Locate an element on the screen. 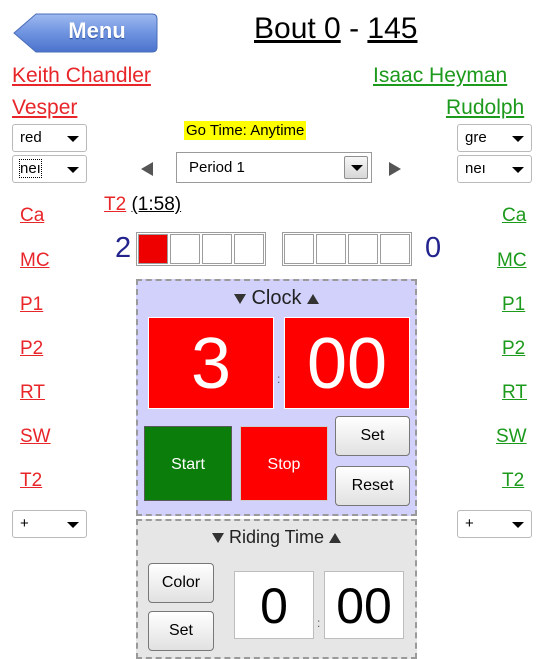 Image resolution: width=540 pixels, height=659 pixels. left-move-mc: MC is located at coordinates (35, 261).